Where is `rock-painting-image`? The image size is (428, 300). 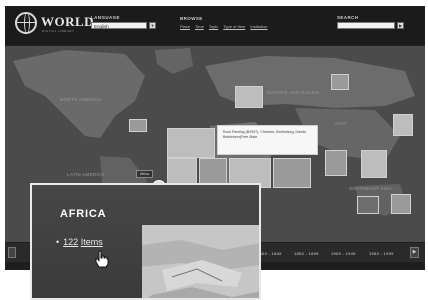
rock-painting-image is located at coordinates (200, 261).